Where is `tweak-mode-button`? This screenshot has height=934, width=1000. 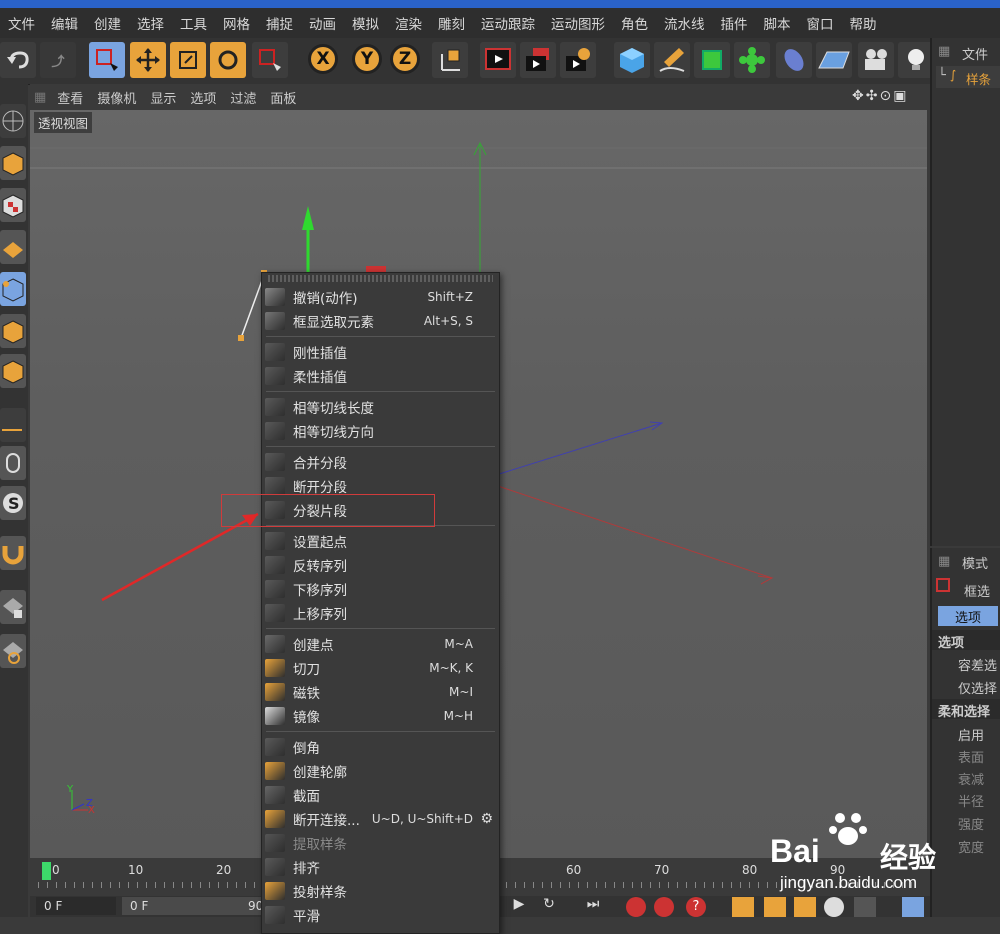 tweak-mode-button is located at coordinates (13, 463).